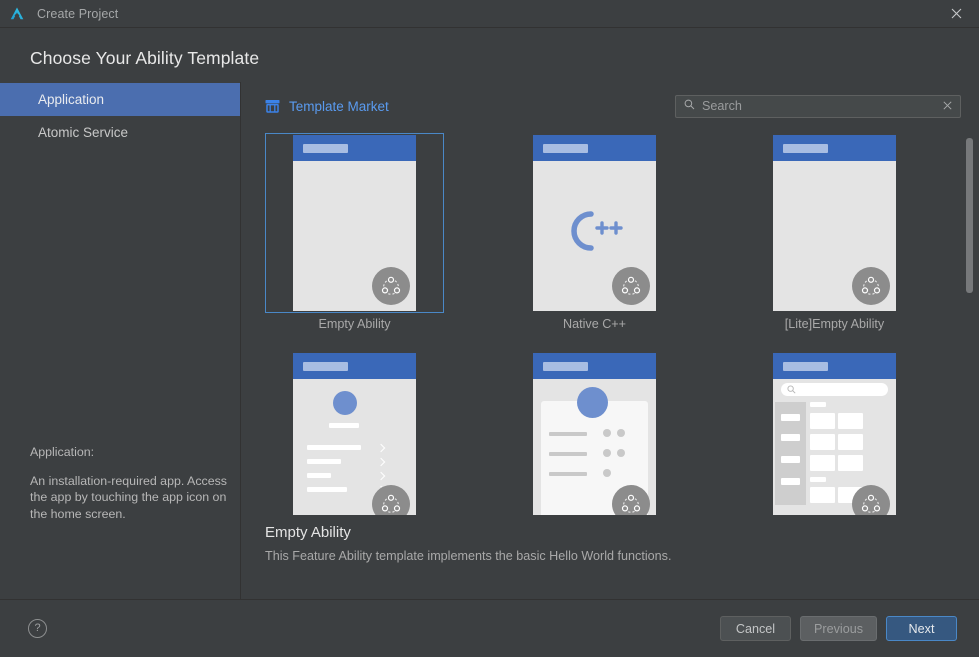  I want to click on dialog-footer: ? Cancel Previous Next, so click(489, 628).